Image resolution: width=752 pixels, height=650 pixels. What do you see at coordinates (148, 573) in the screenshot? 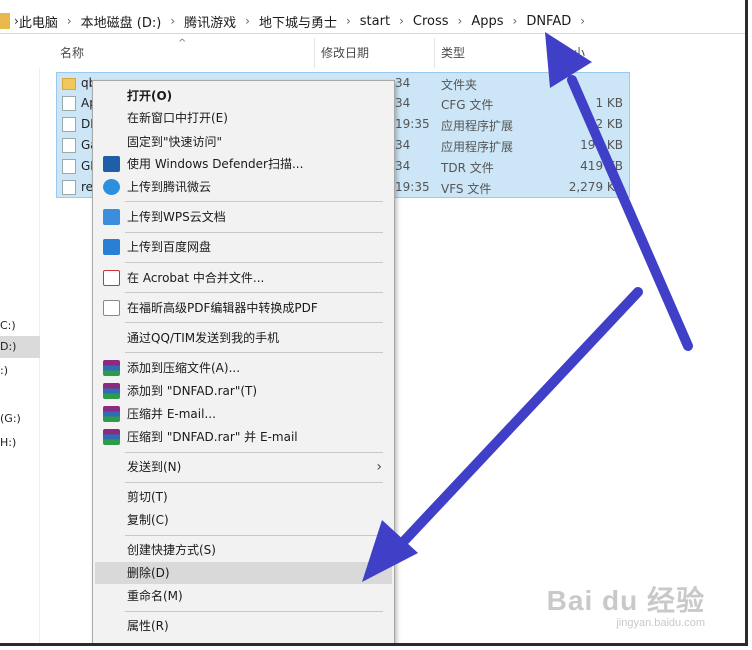
I see `menu-item-label: 删除(D)` at bounding box center [148, 573].